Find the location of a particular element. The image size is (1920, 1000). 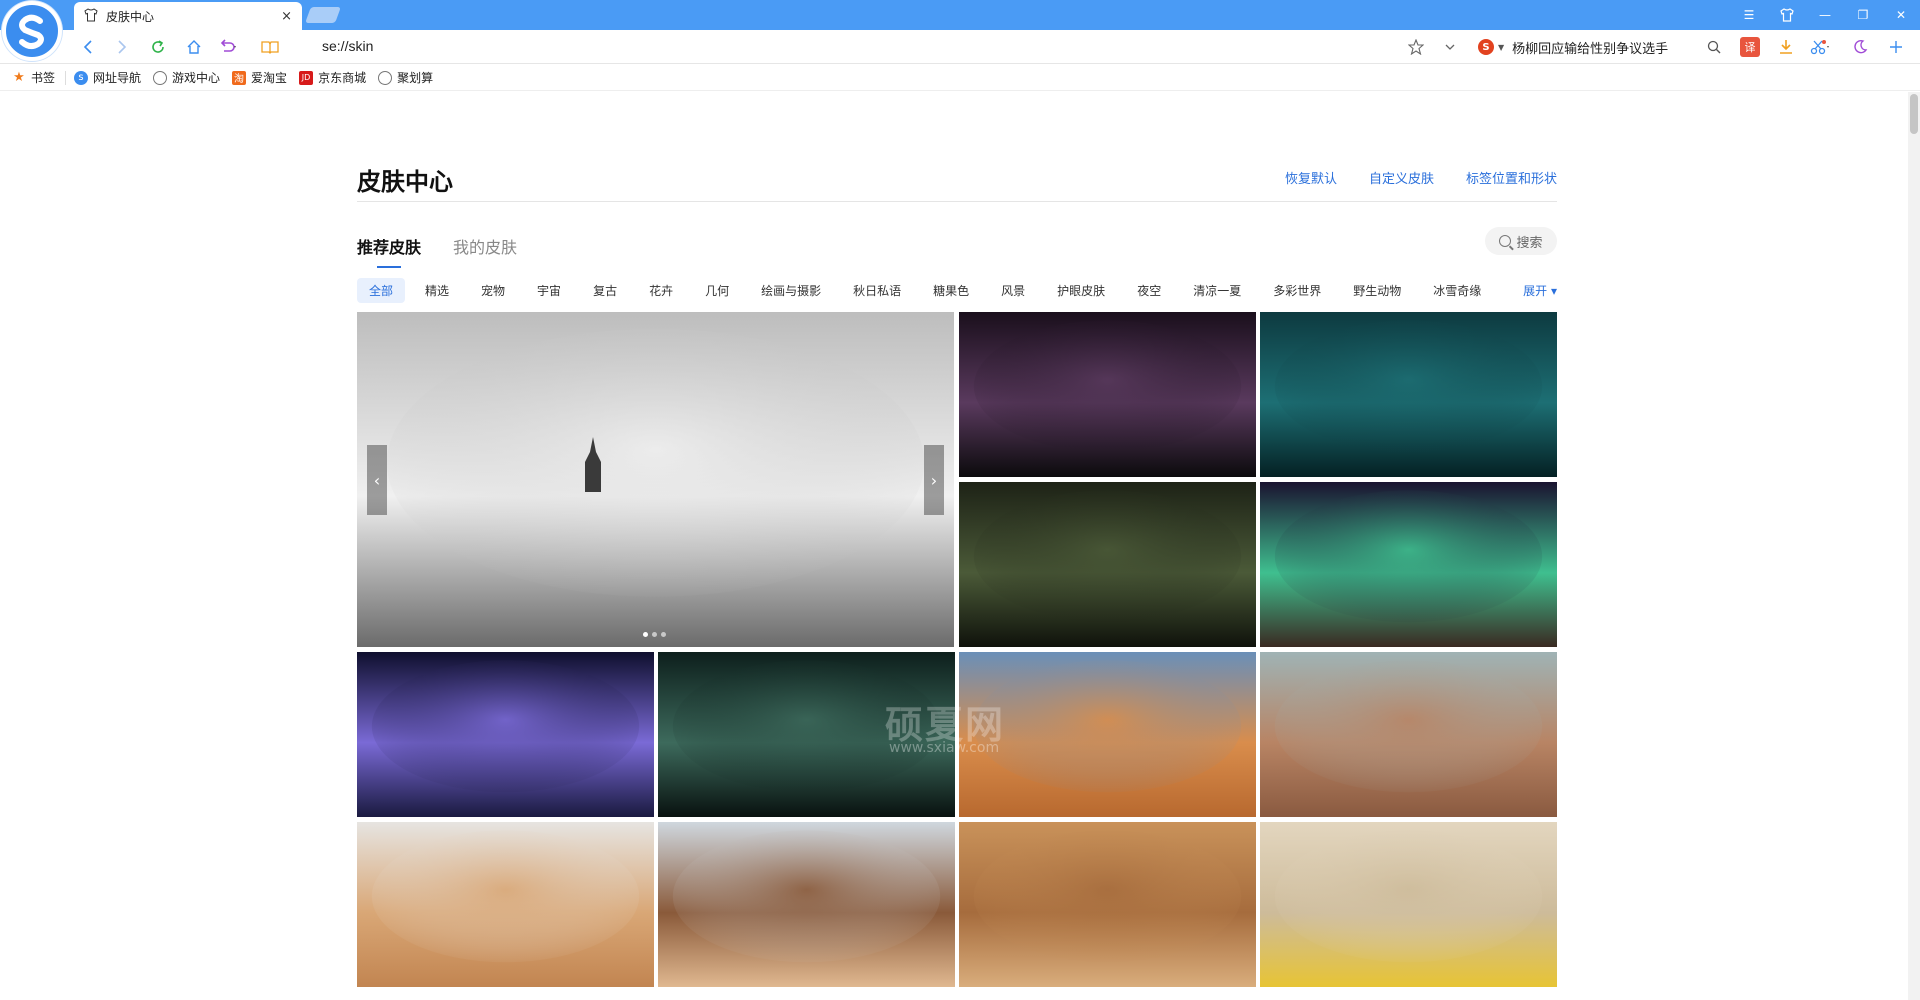

engine-caret-icon: ▼ is located at coordinates (1501, 47).